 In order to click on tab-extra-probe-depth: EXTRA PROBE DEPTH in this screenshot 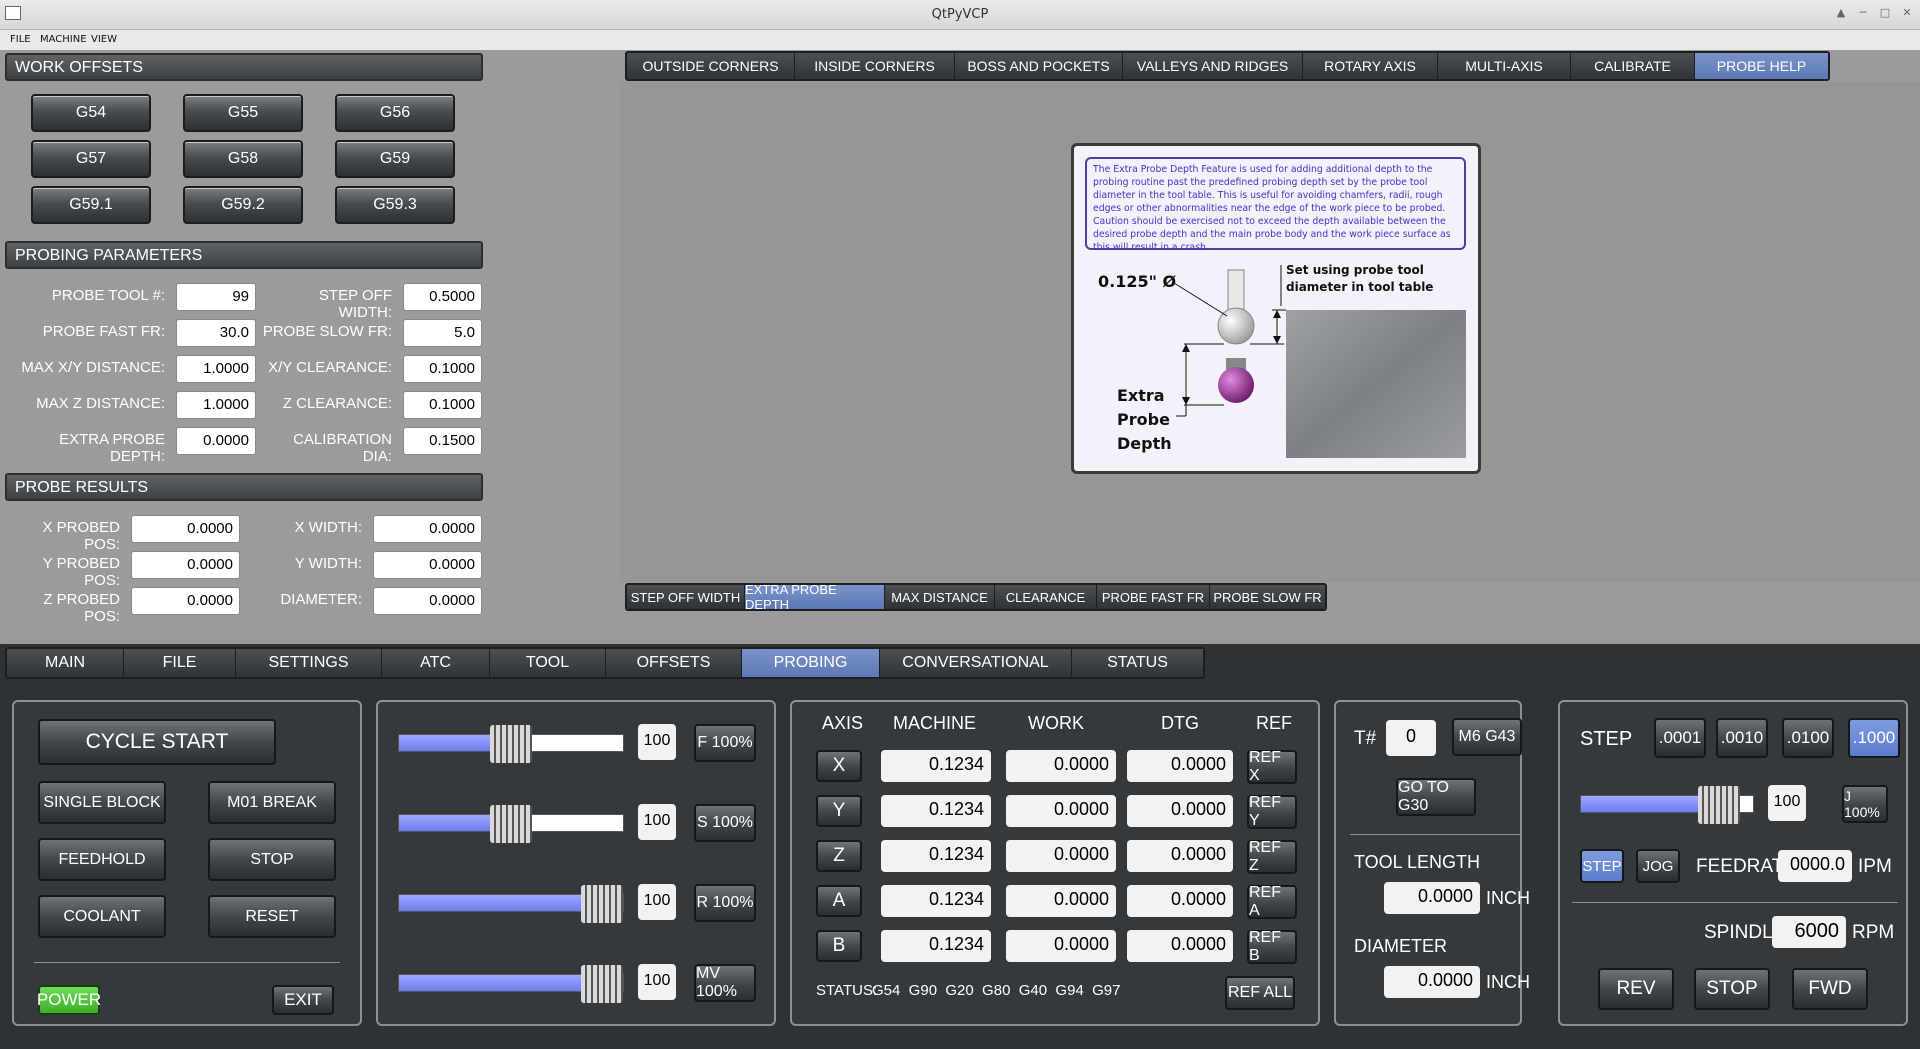, I will do `click(815, 597)`.